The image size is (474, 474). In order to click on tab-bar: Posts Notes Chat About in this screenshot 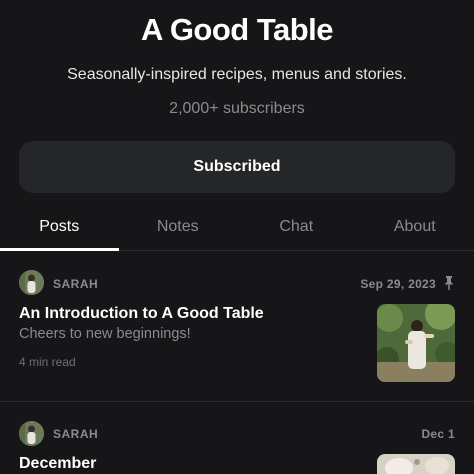, I will do `click(237, 227)`.